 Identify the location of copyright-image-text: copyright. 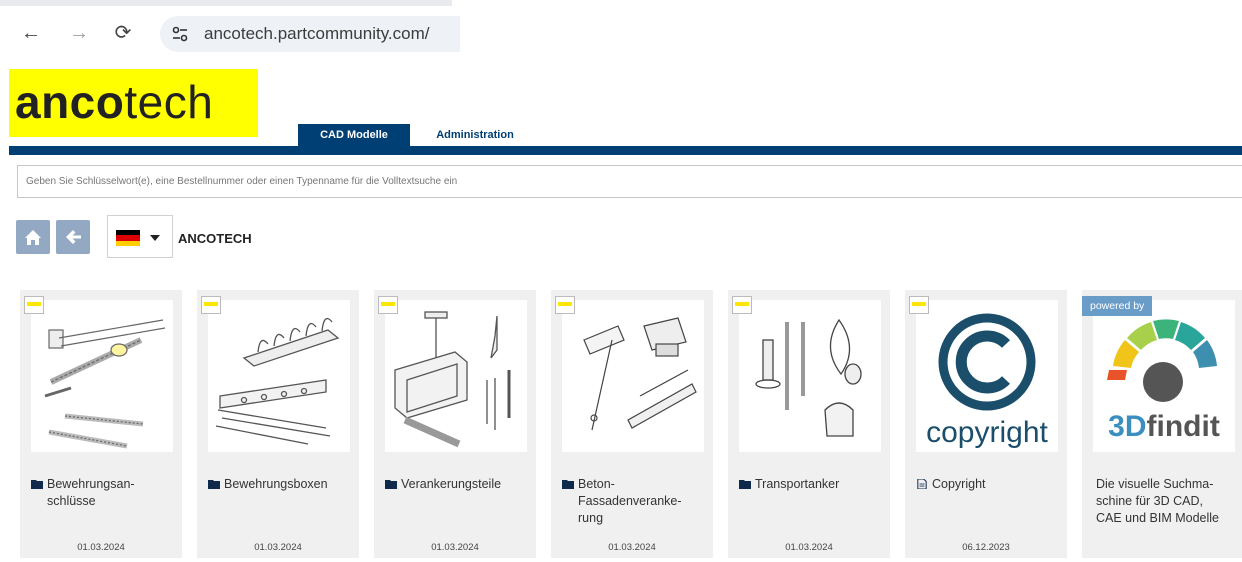
(987, 432).